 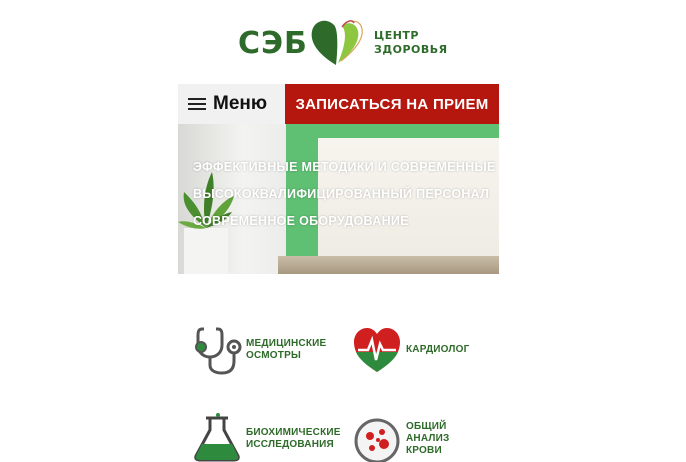 What do you see at coordinates (240, 103) in the screenshot?
I see `menu-label: Меню` at bounding box center [240, 103].